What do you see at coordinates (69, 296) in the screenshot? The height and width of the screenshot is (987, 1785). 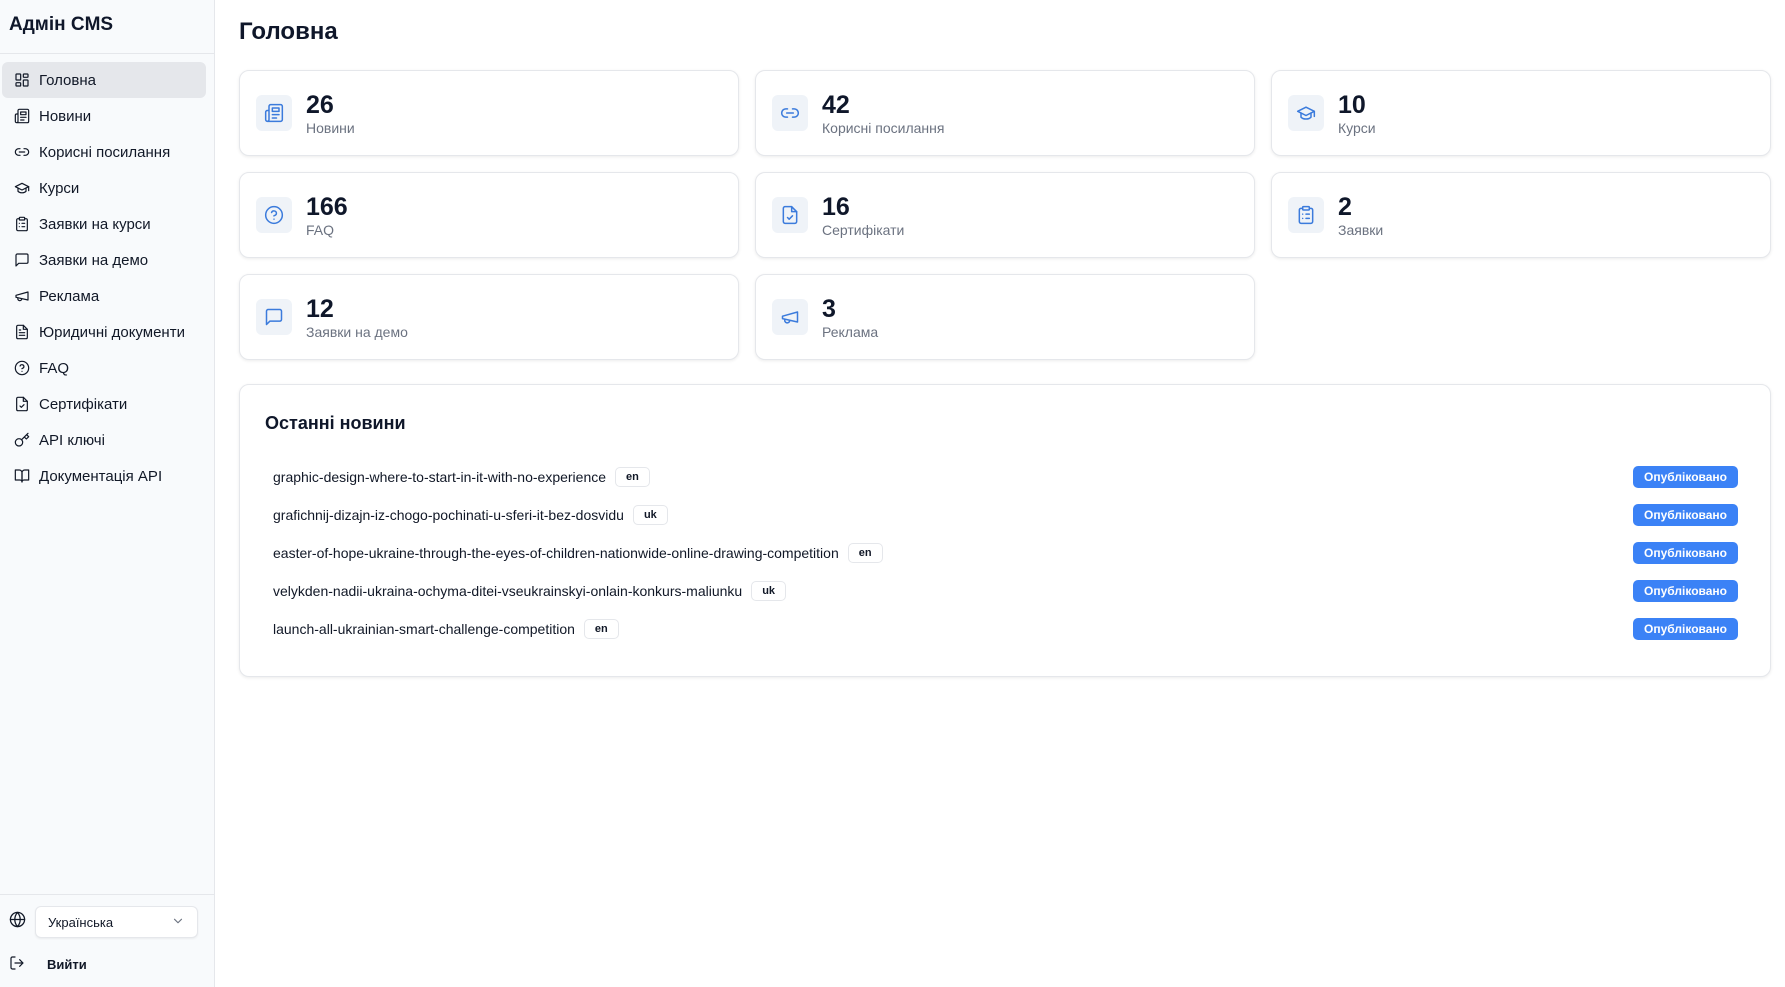 I see `sidebar-item-label: Реклама` at bounding box center [69, 296].